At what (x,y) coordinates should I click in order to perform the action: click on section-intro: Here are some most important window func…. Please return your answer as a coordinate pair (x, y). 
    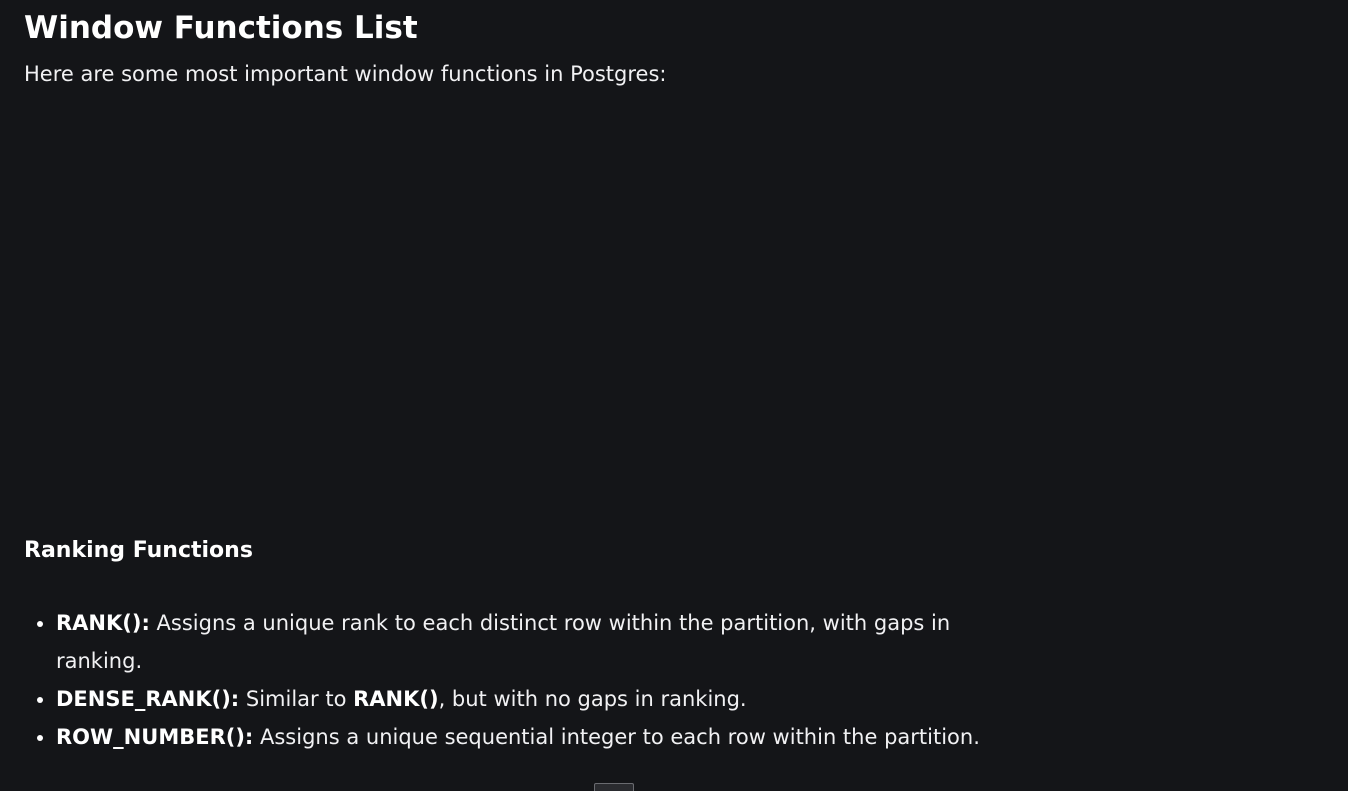
    Looking at the image, I should click on (345, 74).